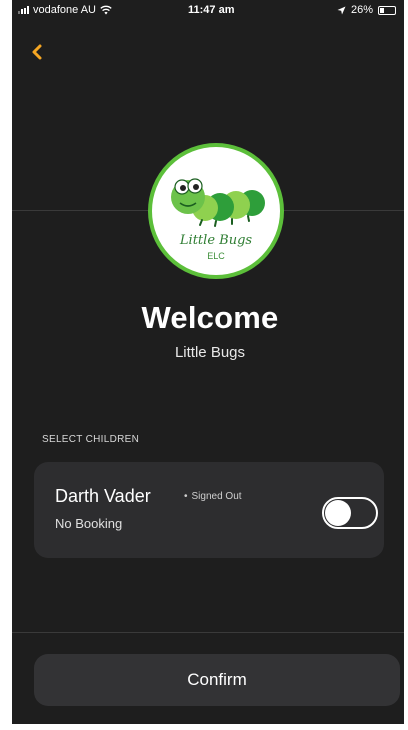 This screenshot has height=730, width=408. Describe the element at coordinates (382, 10) in the screenshot. I see `battery-fill` at that location.